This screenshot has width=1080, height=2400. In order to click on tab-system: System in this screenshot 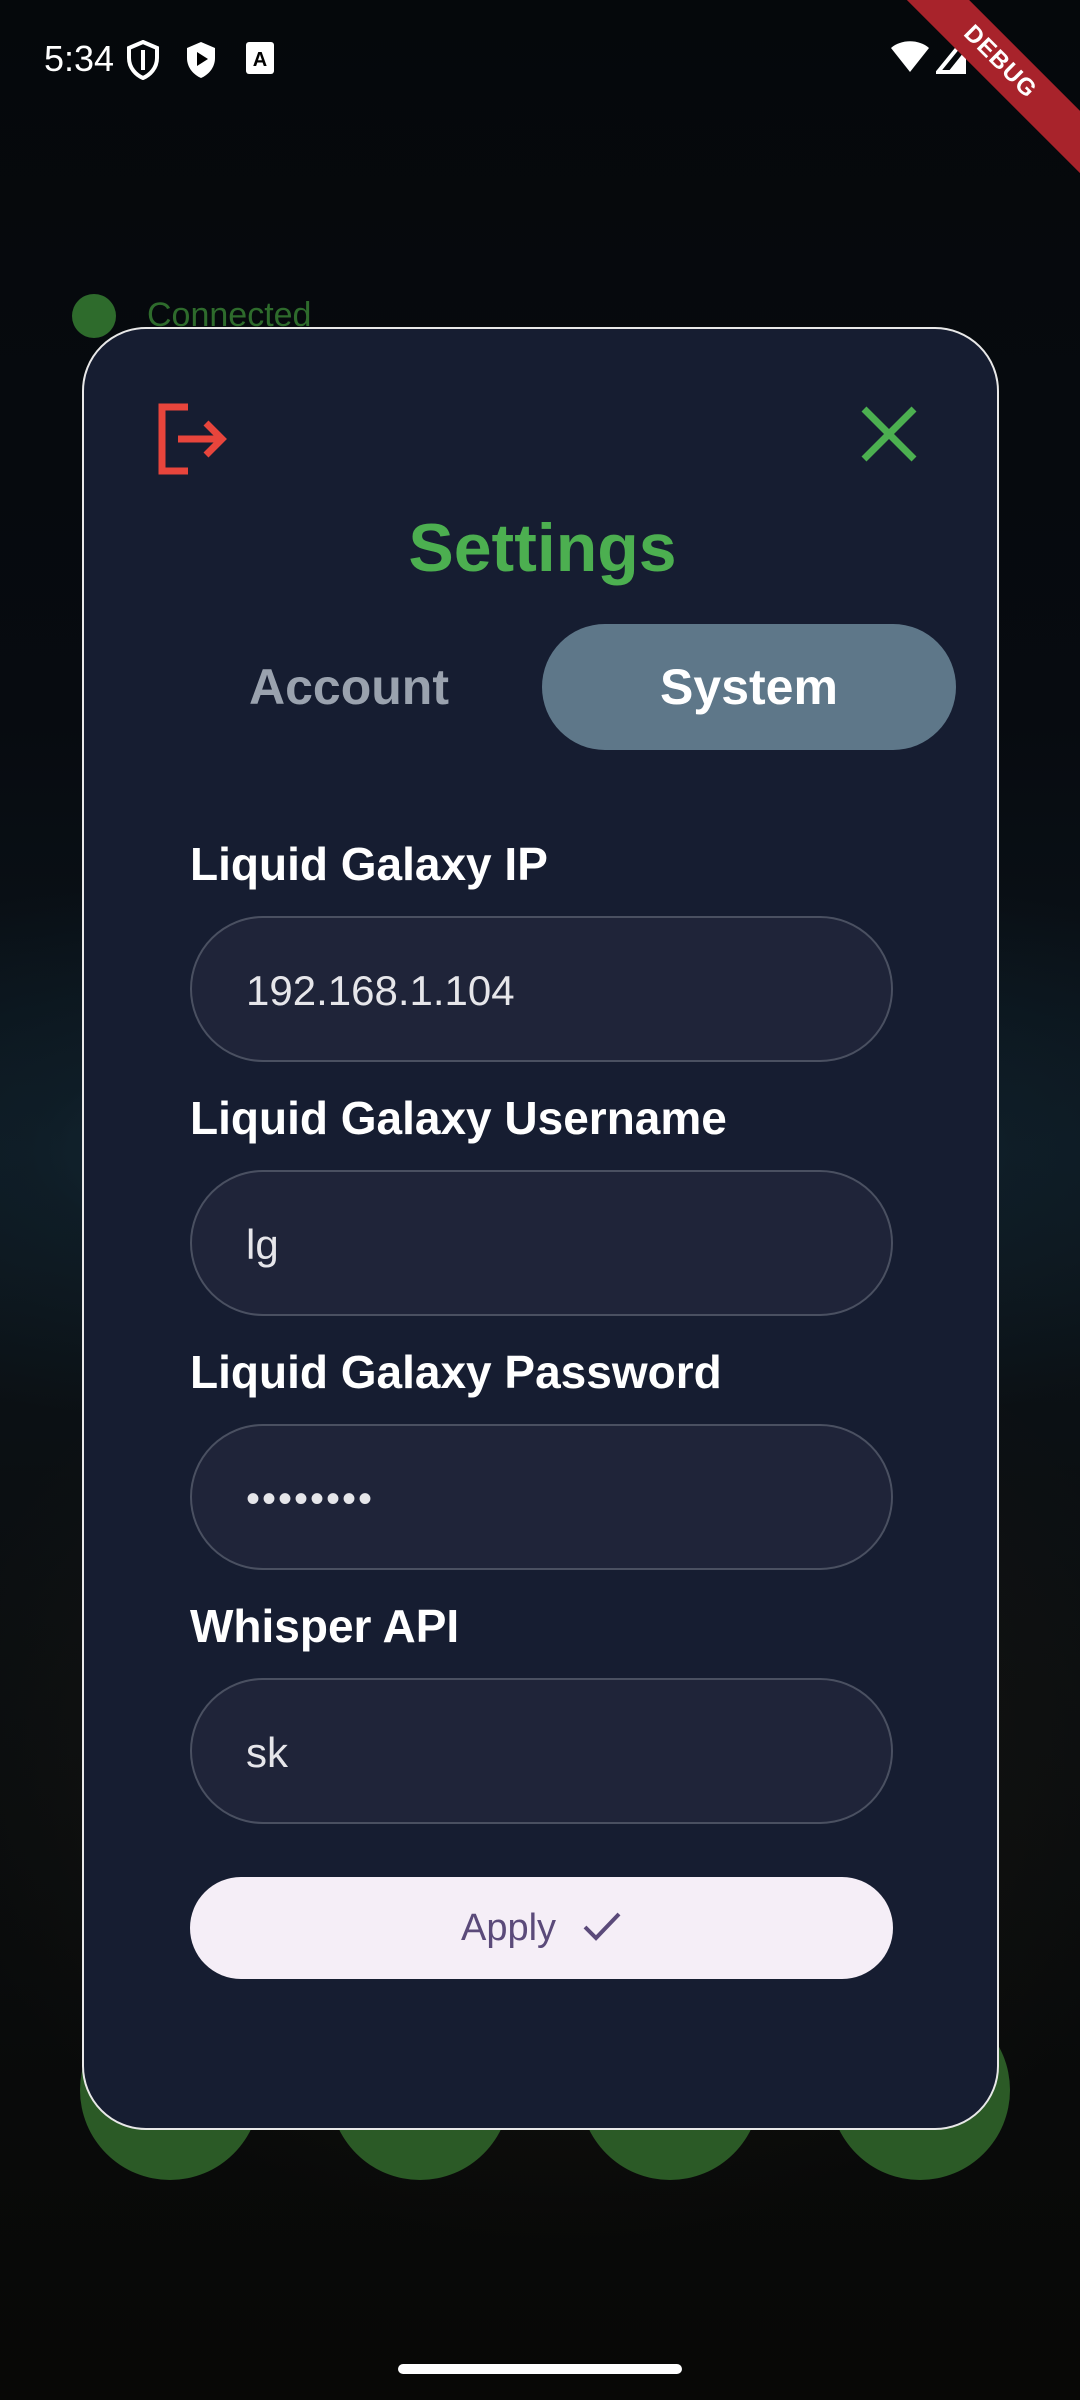, I will do `click(749, 687)`.